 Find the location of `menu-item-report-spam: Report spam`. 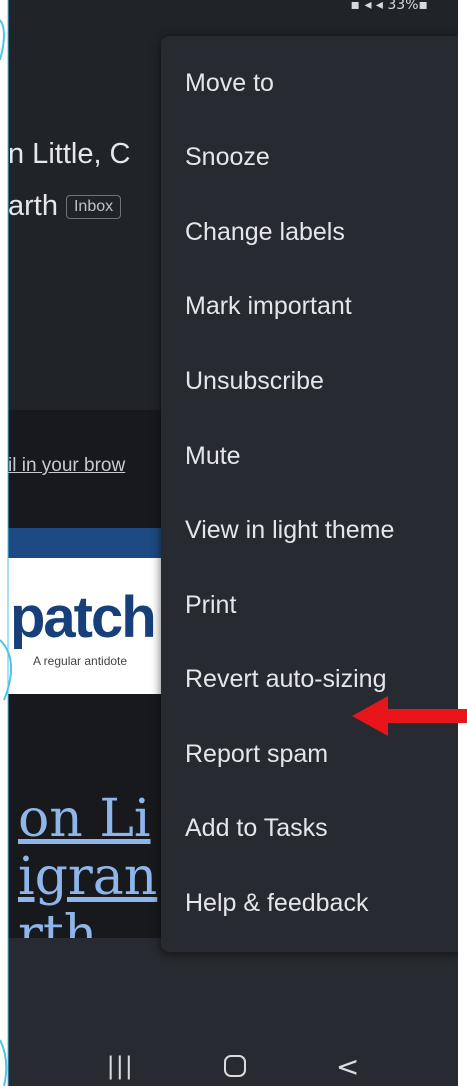

menu-item-report-spam: Report spam is located at coordinates (256, 754).